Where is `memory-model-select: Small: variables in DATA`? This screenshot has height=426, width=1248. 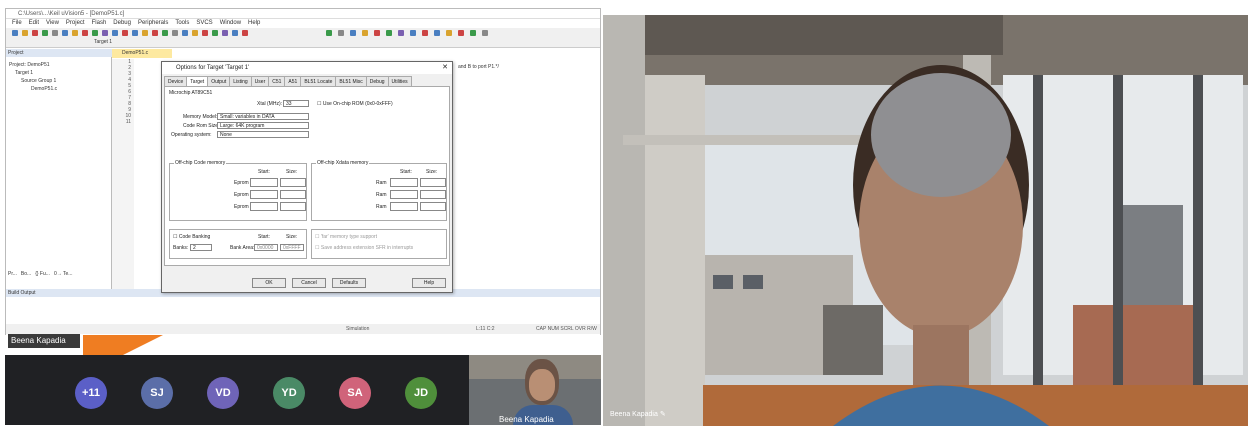
memory-model-select: Small: variables in DATA is located at coordinates (263, 116).